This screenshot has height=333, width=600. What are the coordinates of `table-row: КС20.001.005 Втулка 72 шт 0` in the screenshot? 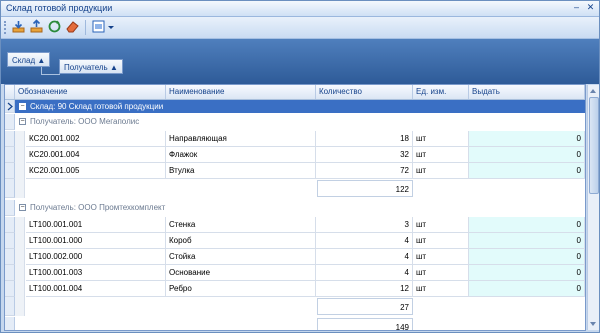 It's located at (295, 171).